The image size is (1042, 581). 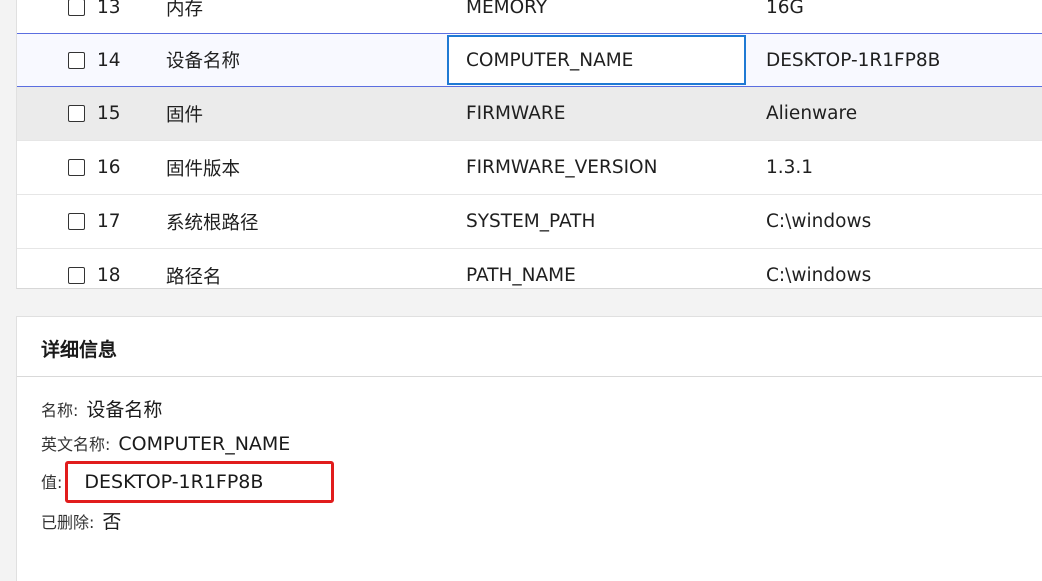 I want to click on table-row-hovered: 15 固件 FIRMWARE Alienware, so click(x=529, y=114).